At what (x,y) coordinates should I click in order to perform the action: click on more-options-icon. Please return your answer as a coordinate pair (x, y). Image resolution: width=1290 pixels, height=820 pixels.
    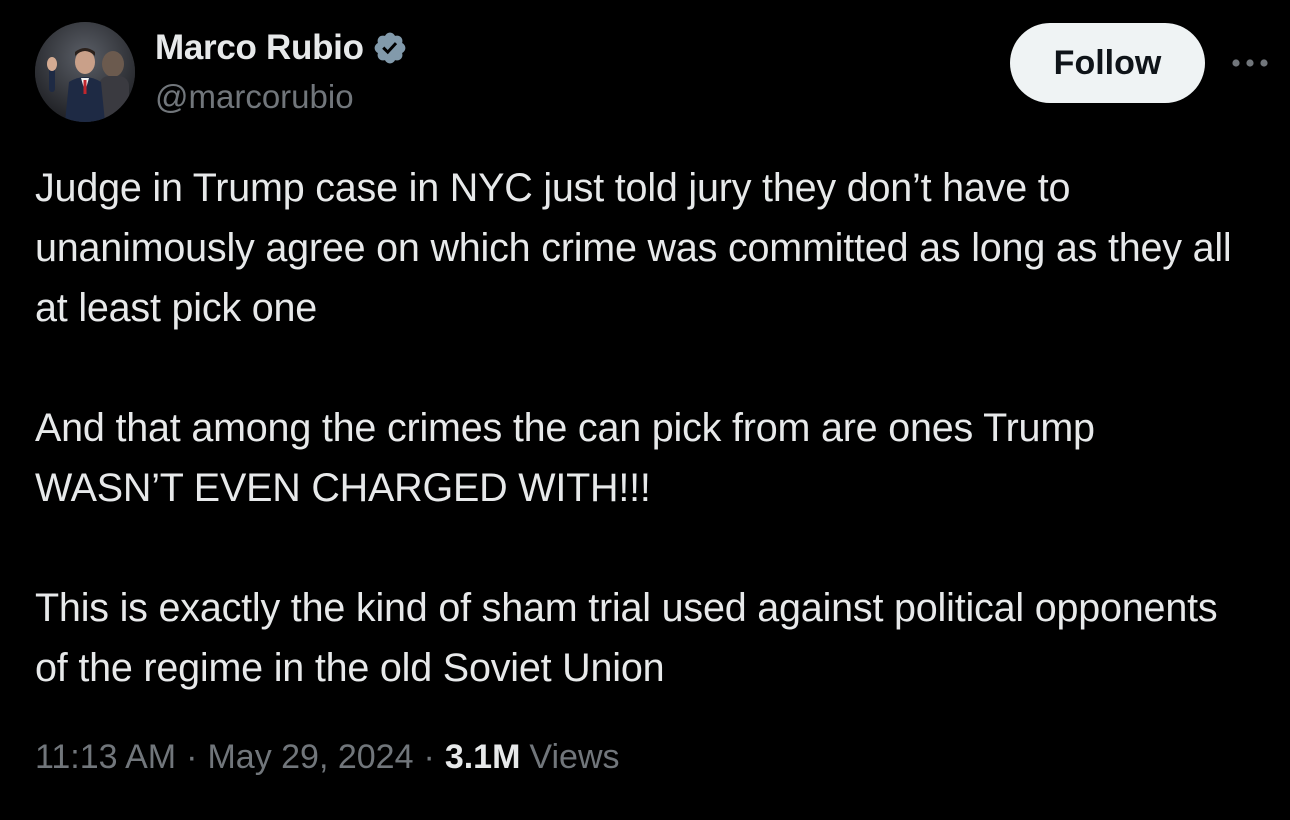
    Looking at the image, I should click on (1250, 63).